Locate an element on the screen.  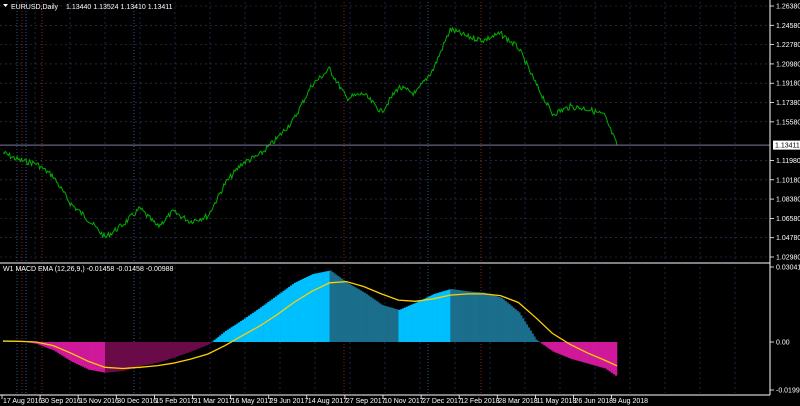
panel-separator is located at coordinates (385, 263).